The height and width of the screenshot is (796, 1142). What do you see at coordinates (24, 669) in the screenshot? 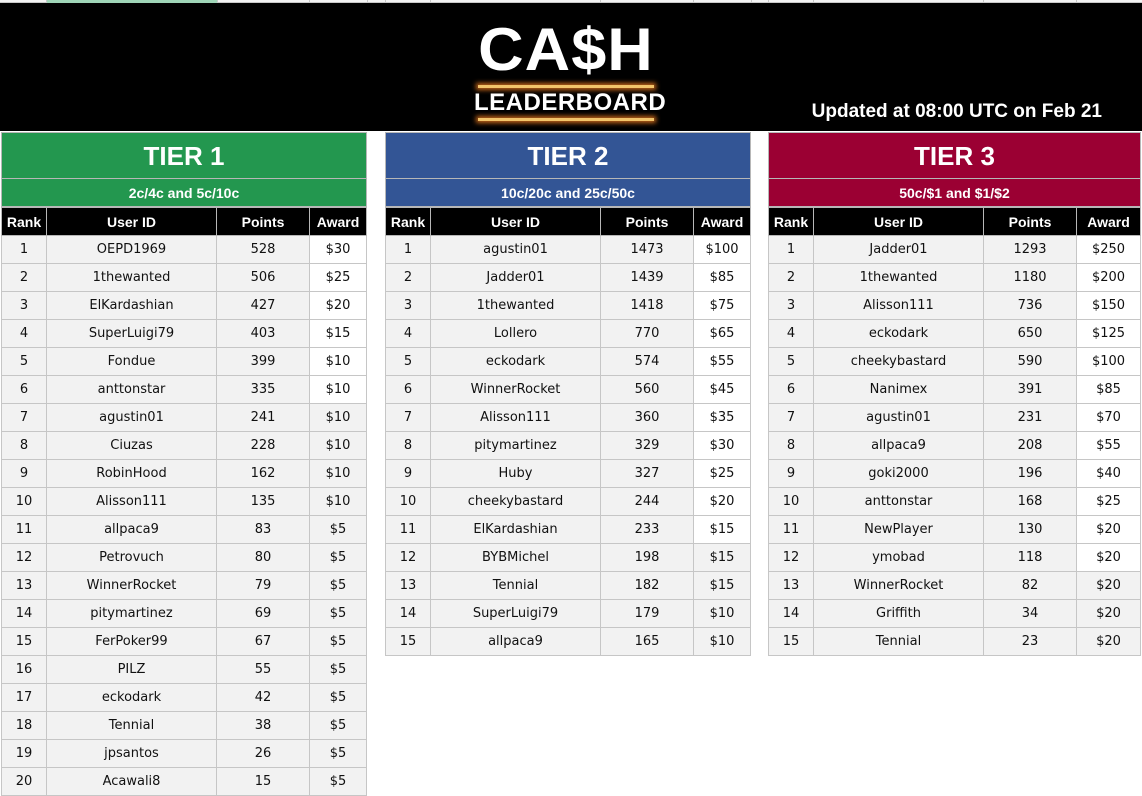
I see `rank-cell: 16` at bounding box center [24, 669].